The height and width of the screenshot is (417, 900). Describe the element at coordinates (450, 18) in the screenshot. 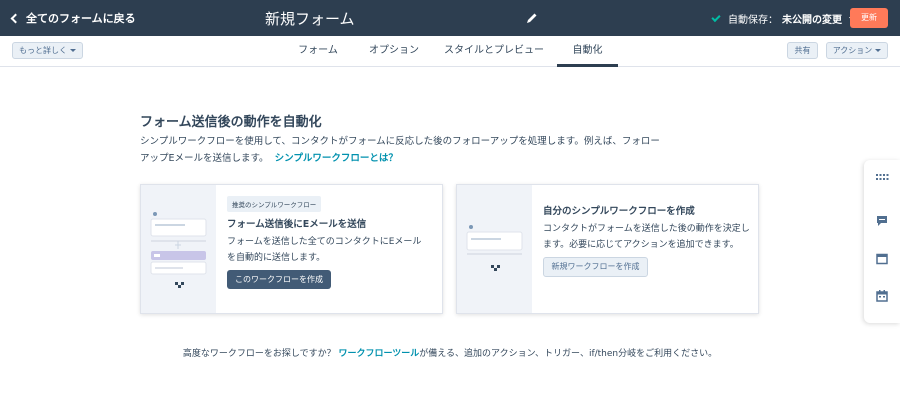

I see `top-bar: 全てのフォームに戻る 新規フォーム 自動保存： 未公開の変更 更新` at that location.